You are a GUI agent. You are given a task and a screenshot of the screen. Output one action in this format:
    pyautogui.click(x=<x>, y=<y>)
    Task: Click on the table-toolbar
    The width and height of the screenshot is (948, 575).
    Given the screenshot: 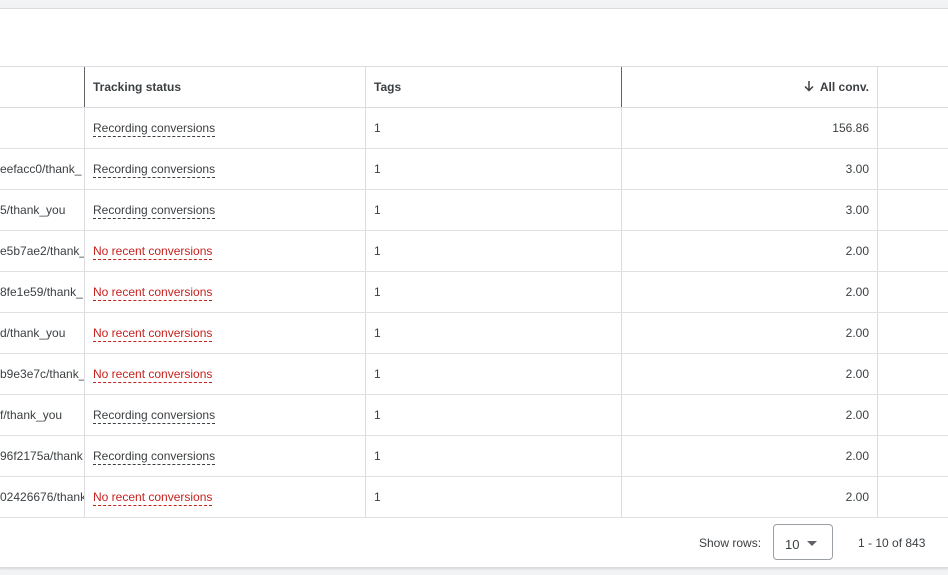 What is the action you would take?
    pyautogui.click(x=474, y=38)
    